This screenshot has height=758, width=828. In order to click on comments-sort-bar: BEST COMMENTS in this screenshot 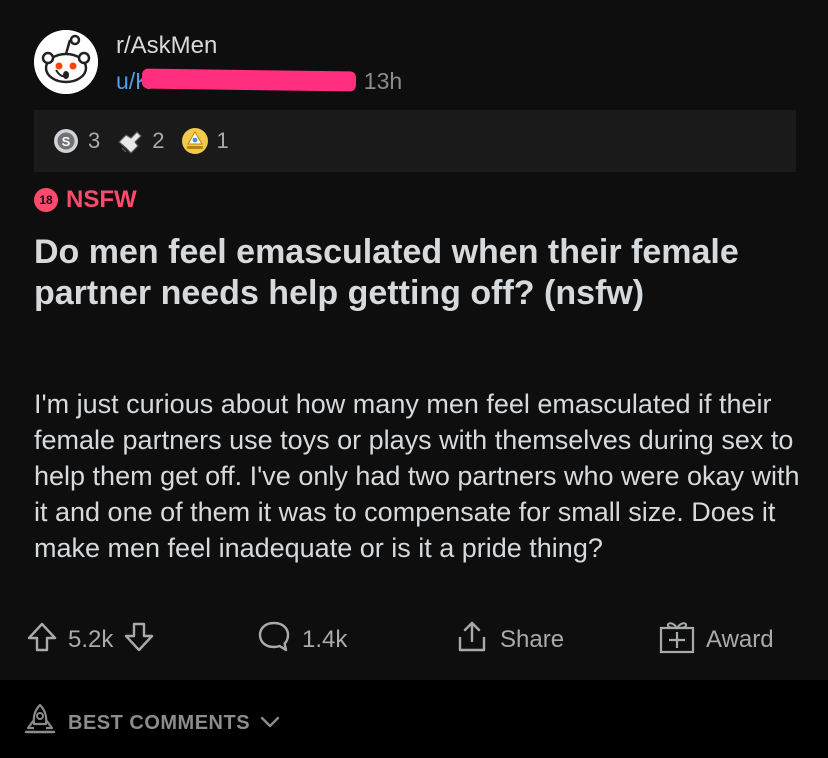, I will do `click(414, 719)`.